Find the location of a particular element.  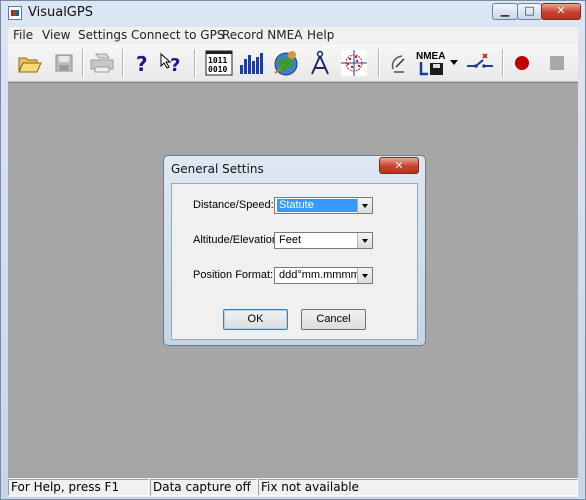

binary-top-text: 1011 is located at coordinates (217, 60).